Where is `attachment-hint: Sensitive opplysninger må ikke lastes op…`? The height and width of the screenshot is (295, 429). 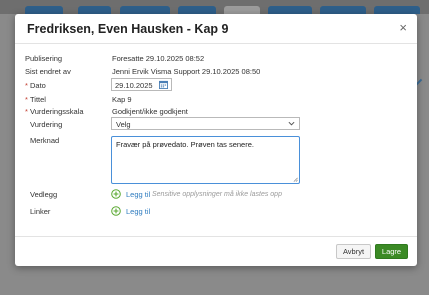 attachment-hint: Sensitive opplysninger må ikke lastes op… is located at coordinates (217, 194).